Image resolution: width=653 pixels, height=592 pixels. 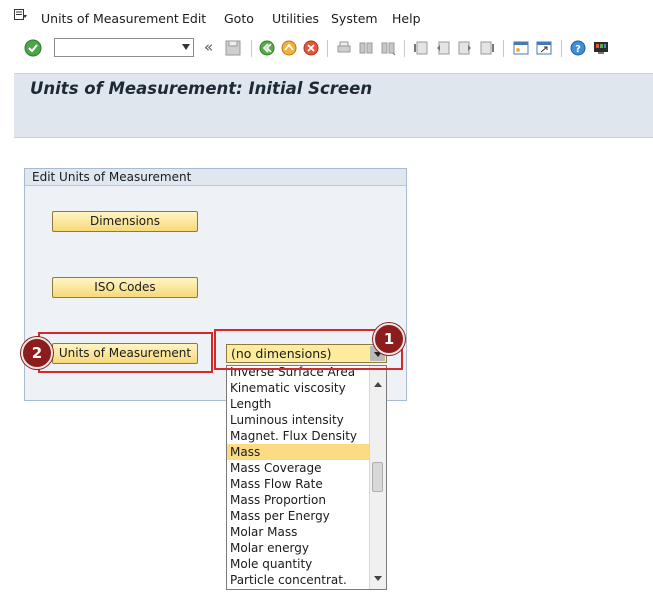 I want to click on step-badge-2: 2, so click(x=37, y=353).